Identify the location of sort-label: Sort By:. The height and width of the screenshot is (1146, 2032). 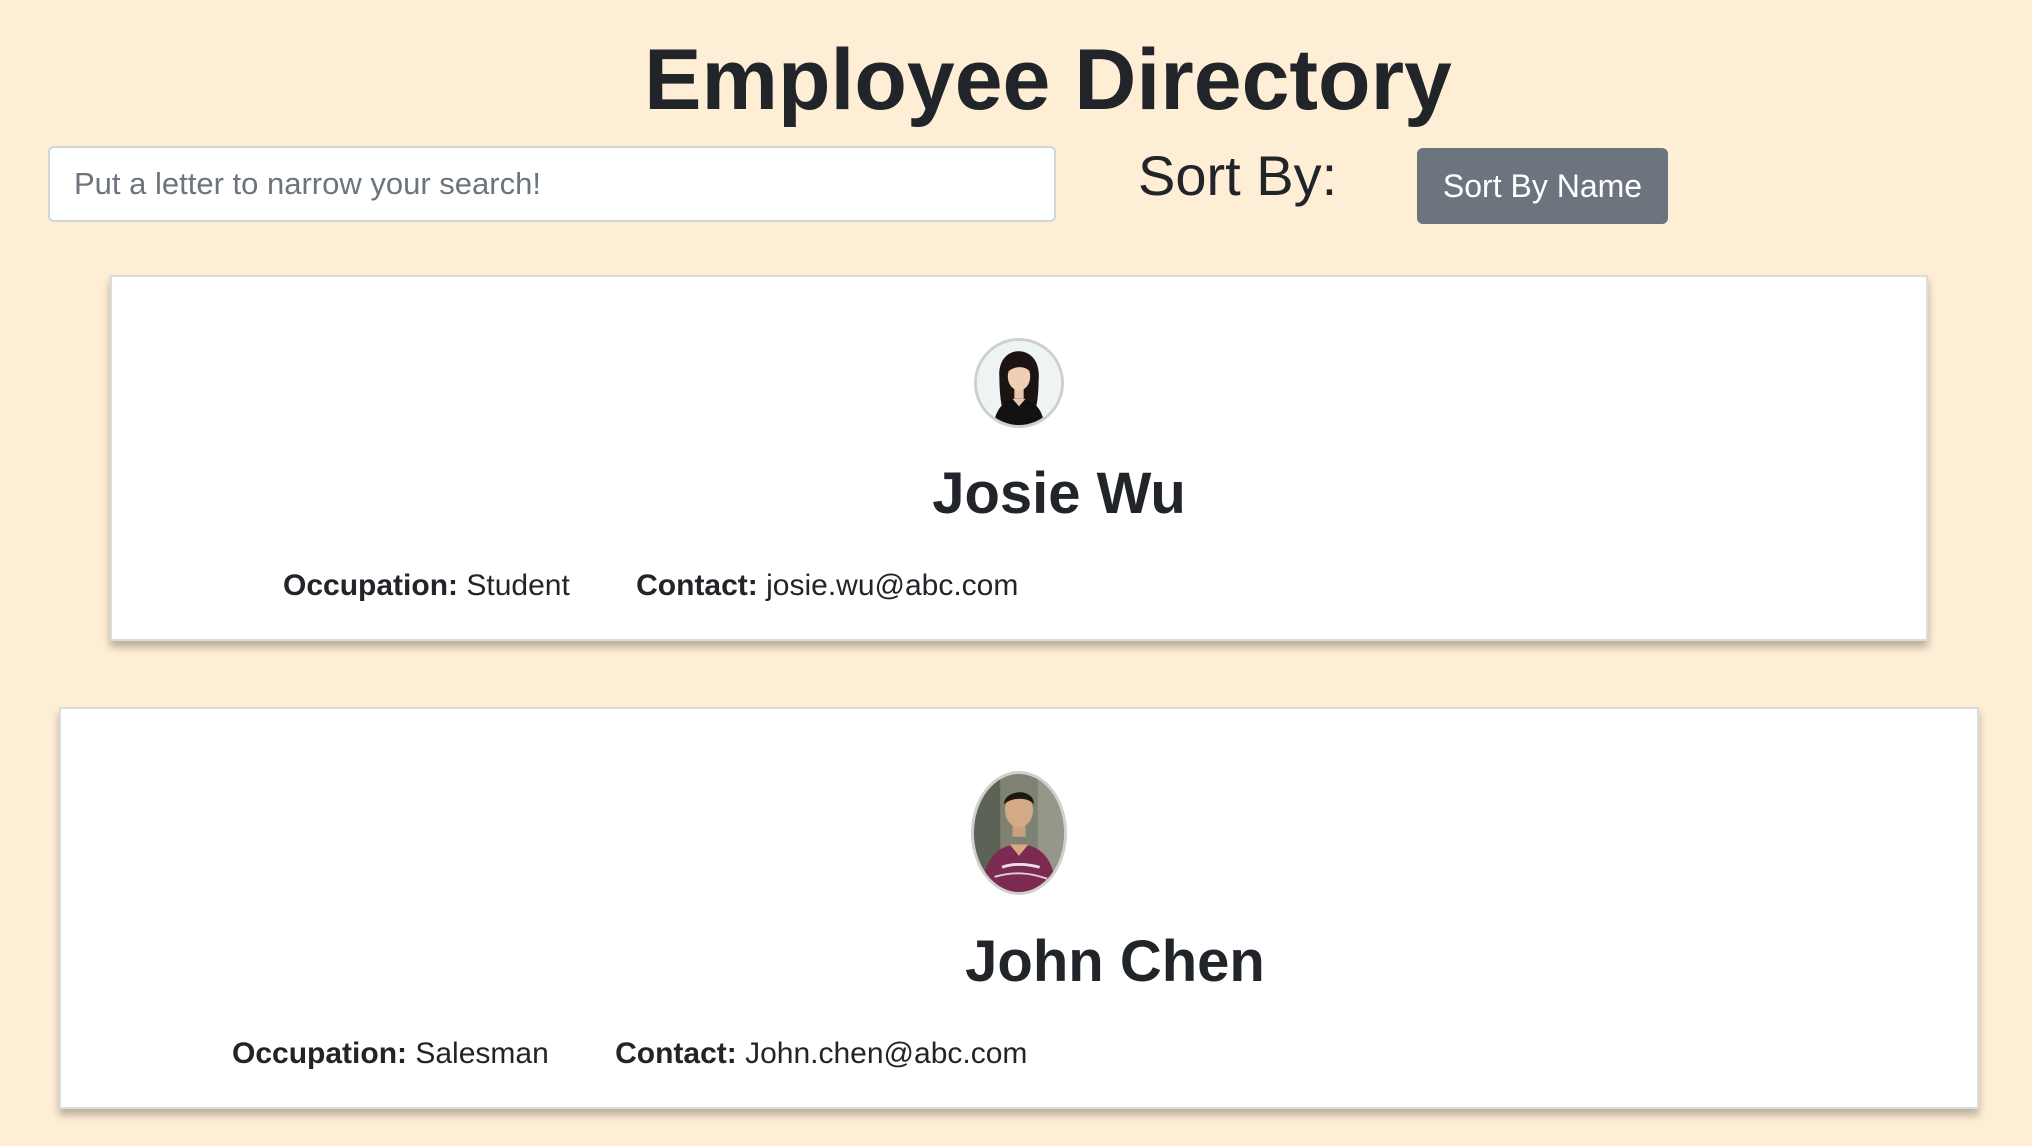
(1238, 175).